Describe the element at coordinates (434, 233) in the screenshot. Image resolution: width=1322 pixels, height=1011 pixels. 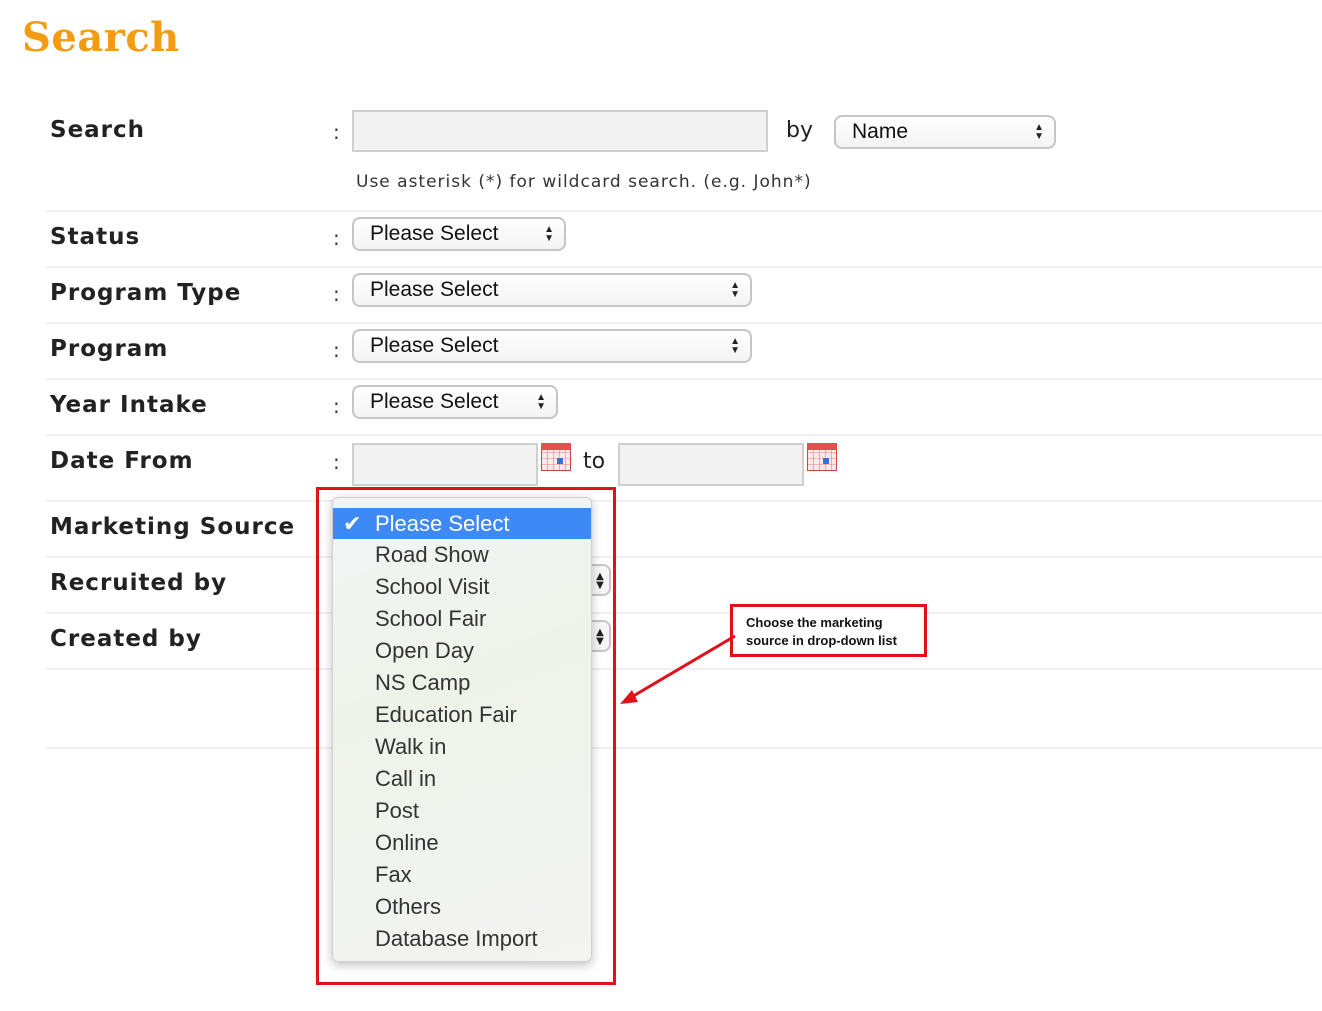
I see `status-select-value: Please Select` at that location.